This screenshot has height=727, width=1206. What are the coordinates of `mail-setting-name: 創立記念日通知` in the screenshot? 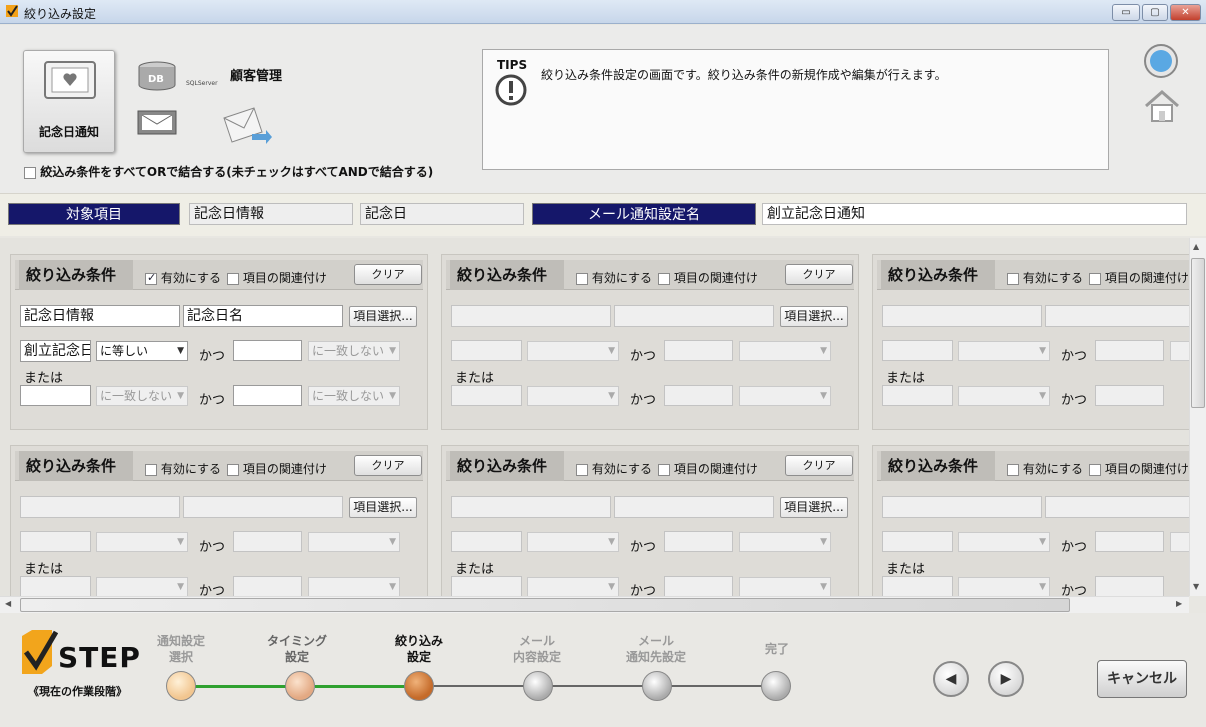 It's located at (974, 214).